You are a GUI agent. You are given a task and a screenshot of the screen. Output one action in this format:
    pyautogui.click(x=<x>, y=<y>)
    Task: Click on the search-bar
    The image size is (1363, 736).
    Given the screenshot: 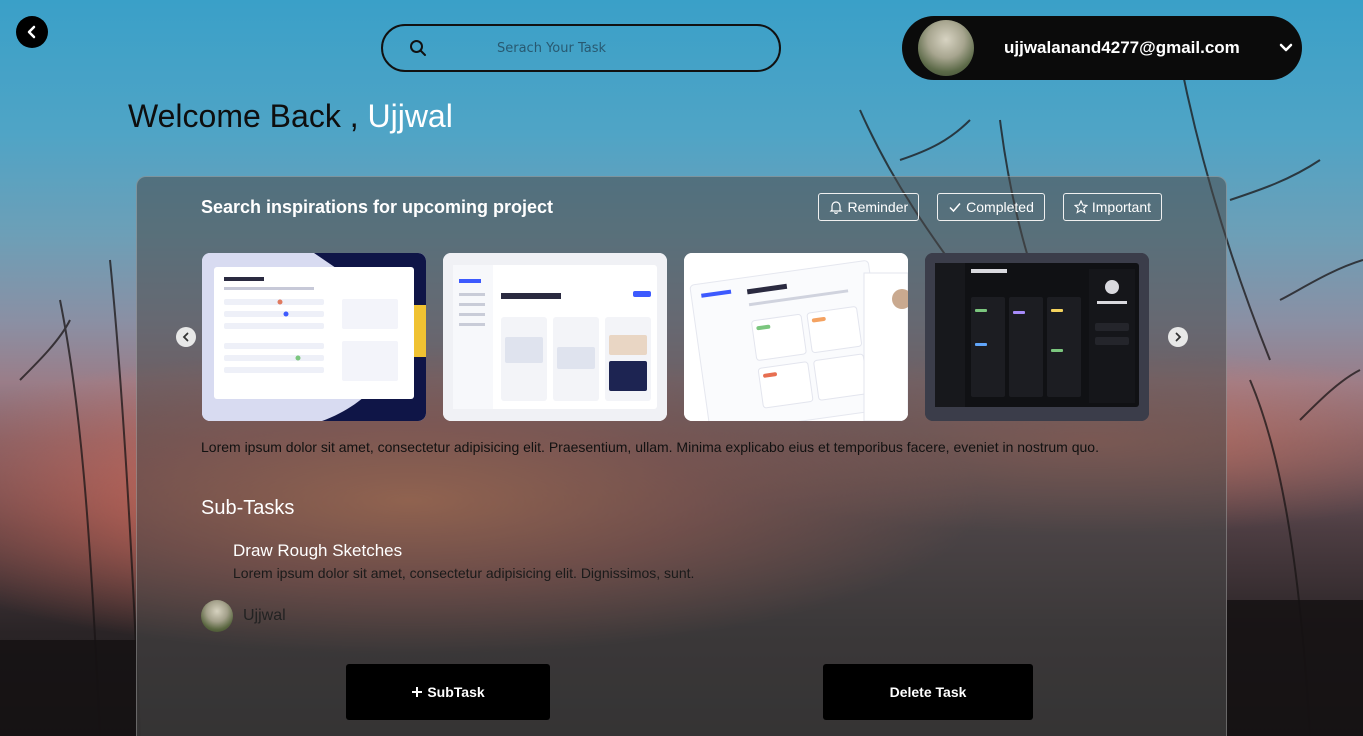 What is the action you would take?
    pyautogui.click(x=581, y=48)
    